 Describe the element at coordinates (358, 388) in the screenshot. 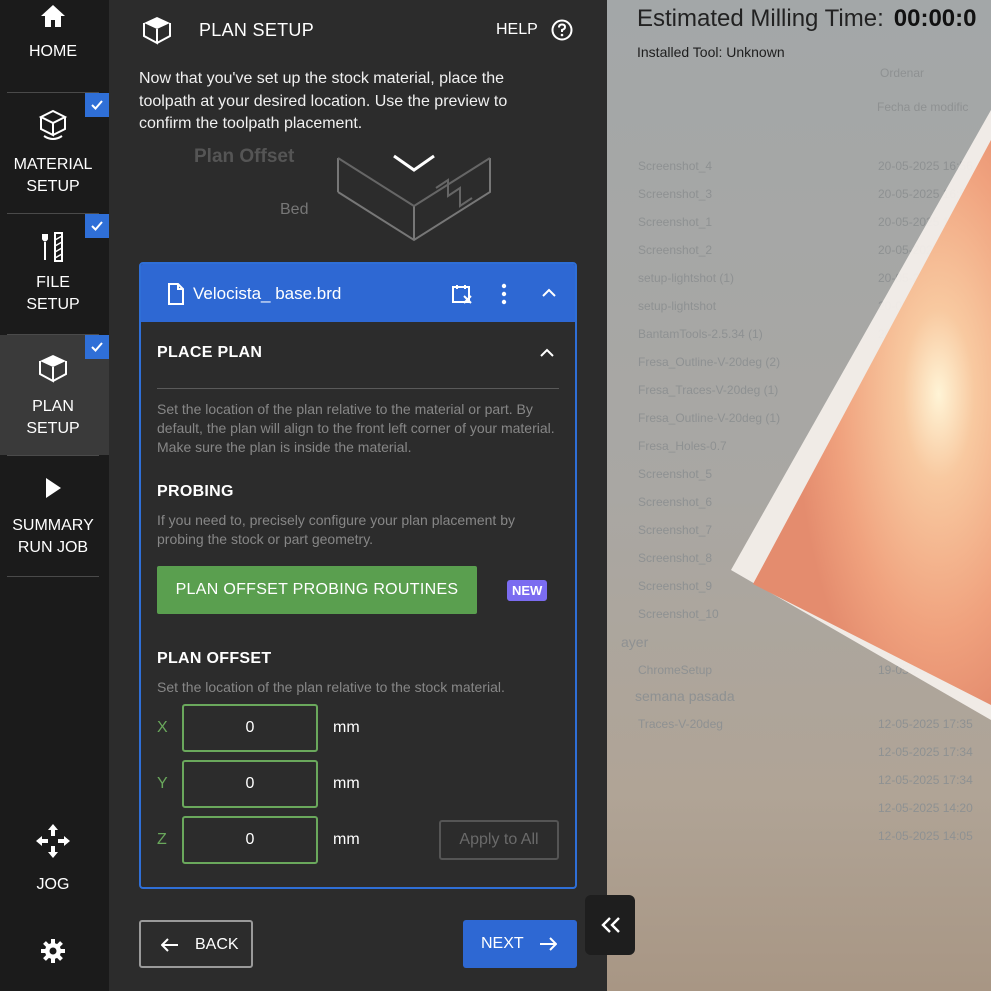

I see `section-divider` at that location.